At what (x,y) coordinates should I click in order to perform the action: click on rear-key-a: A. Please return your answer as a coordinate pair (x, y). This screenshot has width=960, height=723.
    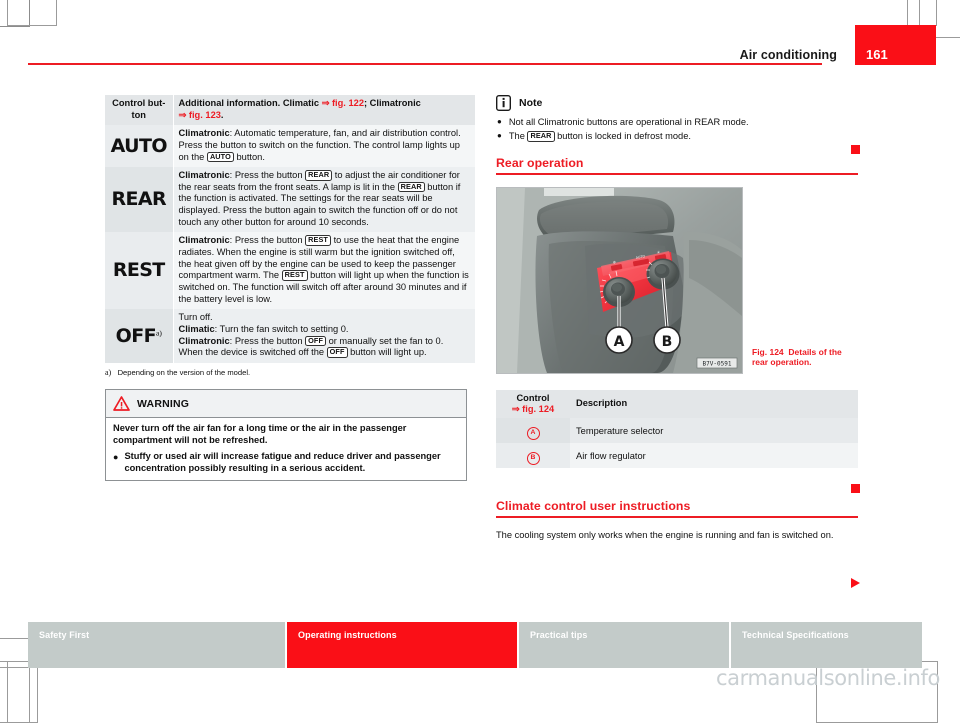
    Looking at the image, I should click on (533, 431).